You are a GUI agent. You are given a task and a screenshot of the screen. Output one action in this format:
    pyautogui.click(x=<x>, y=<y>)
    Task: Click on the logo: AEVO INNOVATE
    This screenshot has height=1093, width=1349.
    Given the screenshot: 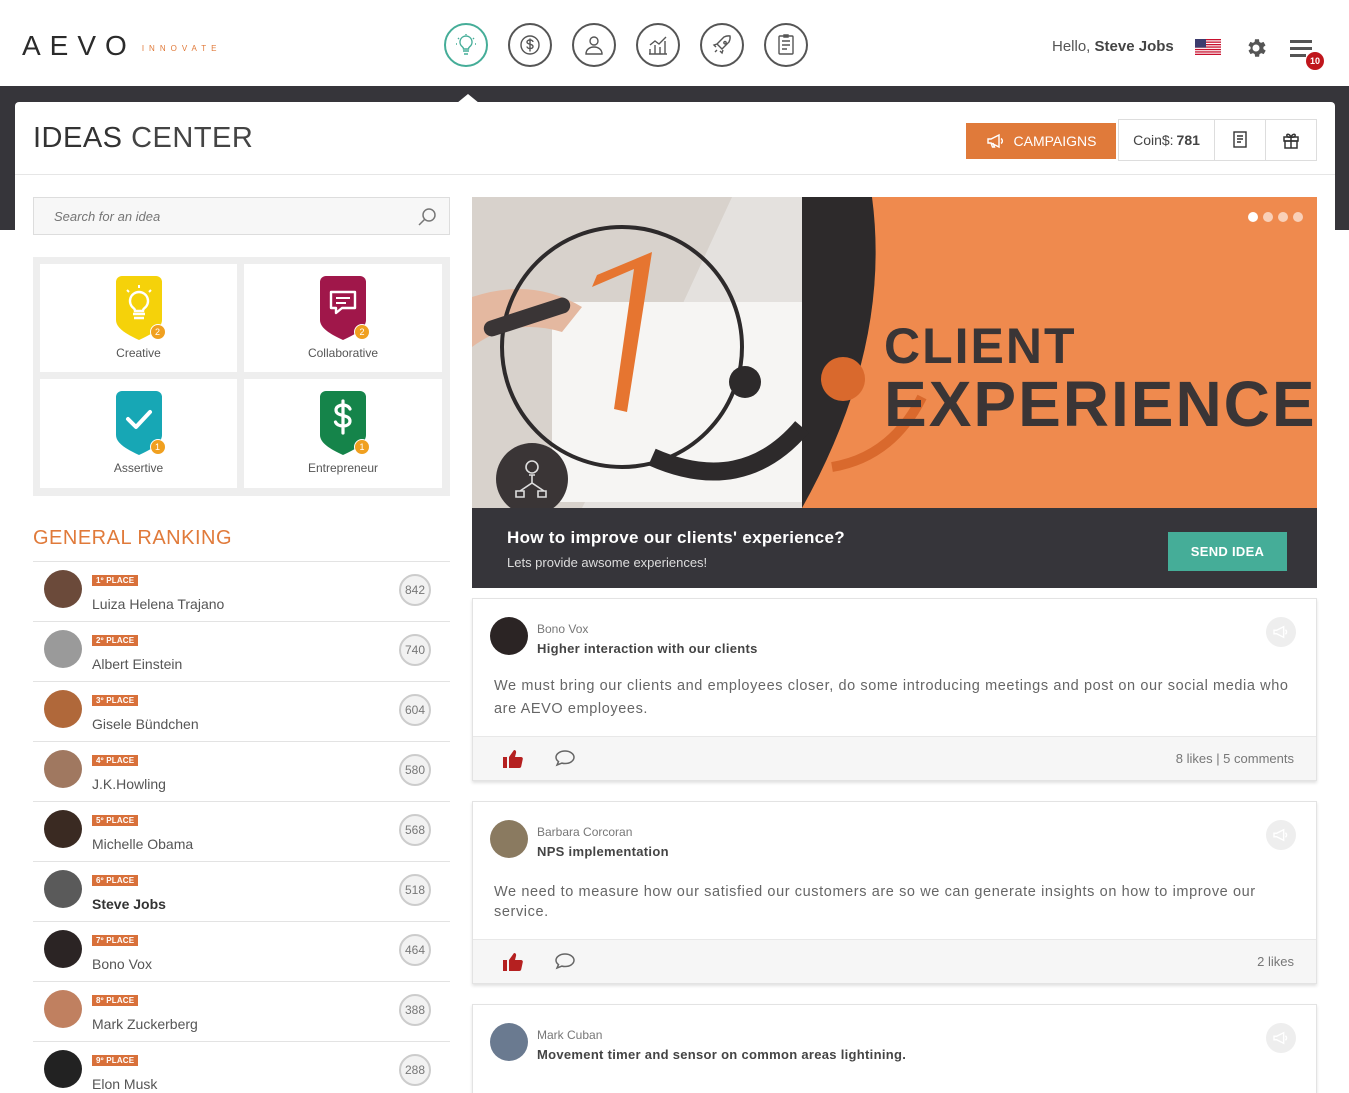 What is the action you would take?
    pyautogui.click(x=122, y=46)
    